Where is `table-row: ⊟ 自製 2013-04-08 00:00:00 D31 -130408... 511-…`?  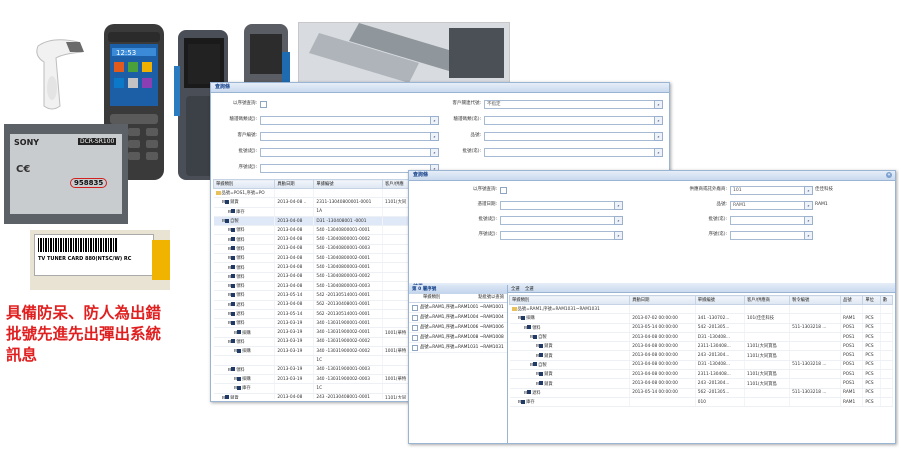 table-row: ⊟ 自製 2013-04-08 00:00:00 D31 -130408... 511-… is located at coordinates (701, 365).